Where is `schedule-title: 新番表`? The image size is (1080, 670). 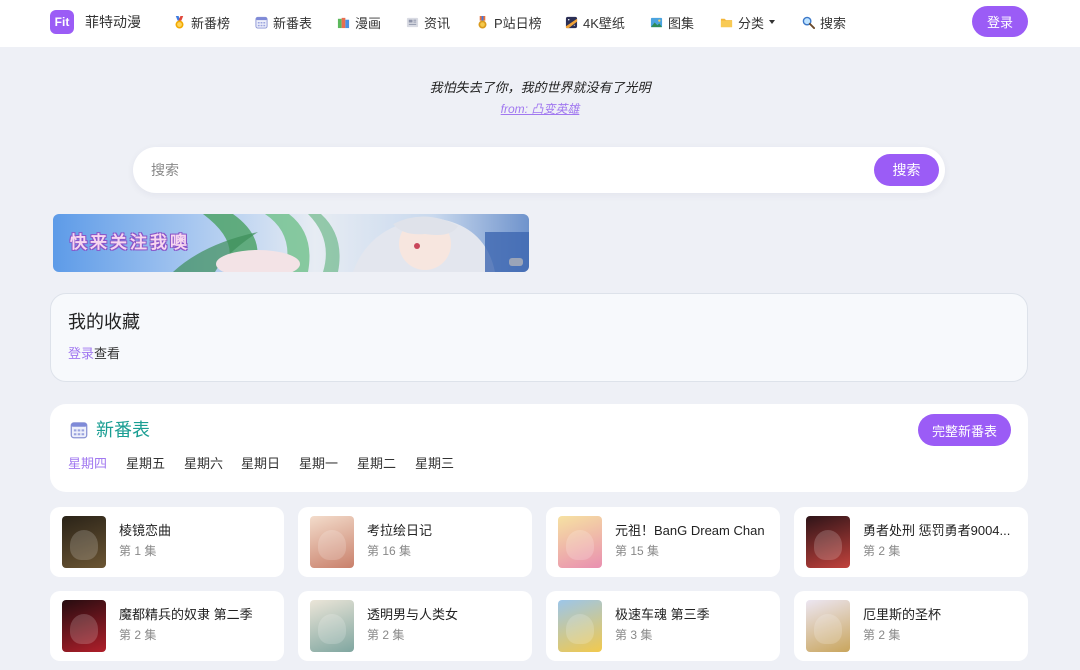
schedule-title: 新番表 is located at coordinates (123, 430).